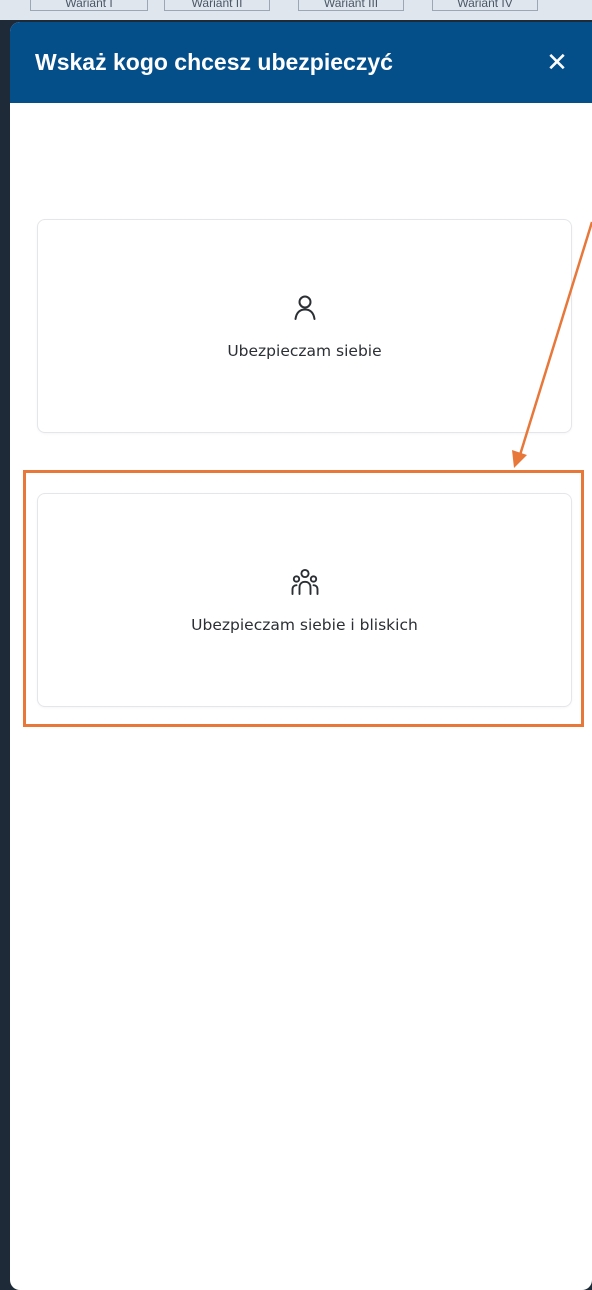  What do you see at coordinates (214, 62) in the screenshot?
I see `modal-title: Wskaż kogo chcesz ubezpieczyć` at bounding box center [214, 62].